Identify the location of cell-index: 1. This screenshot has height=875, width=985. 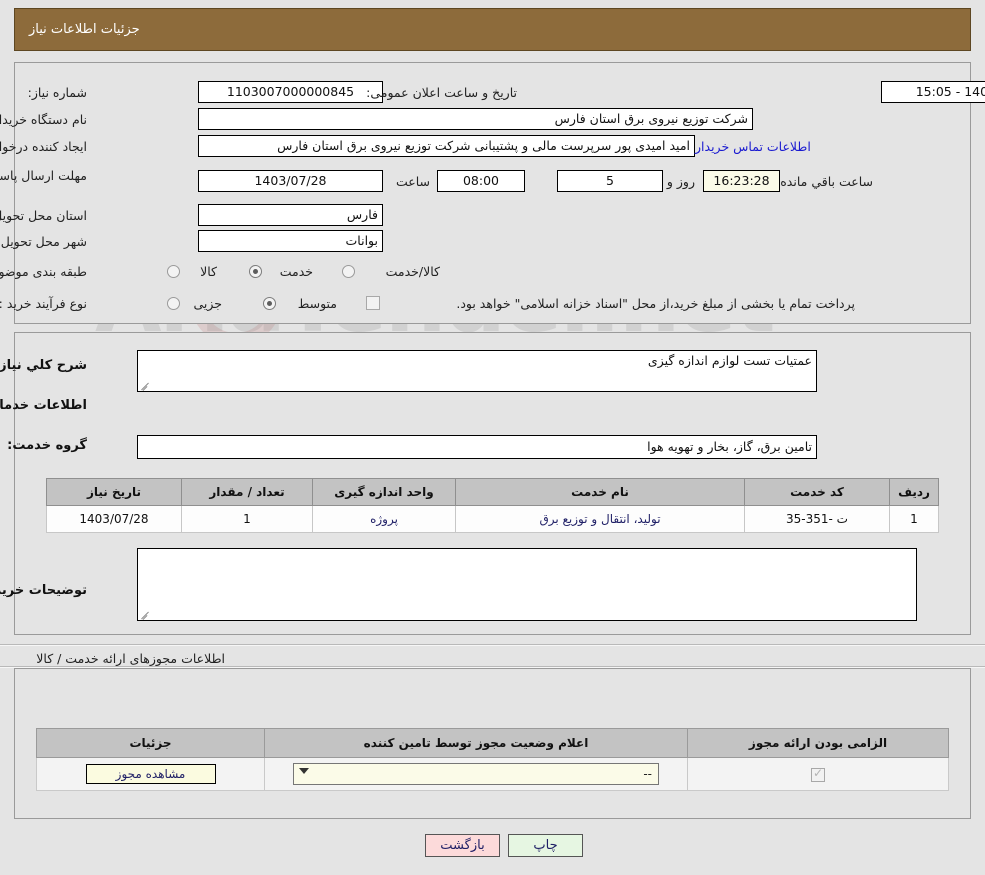
(914, 519).